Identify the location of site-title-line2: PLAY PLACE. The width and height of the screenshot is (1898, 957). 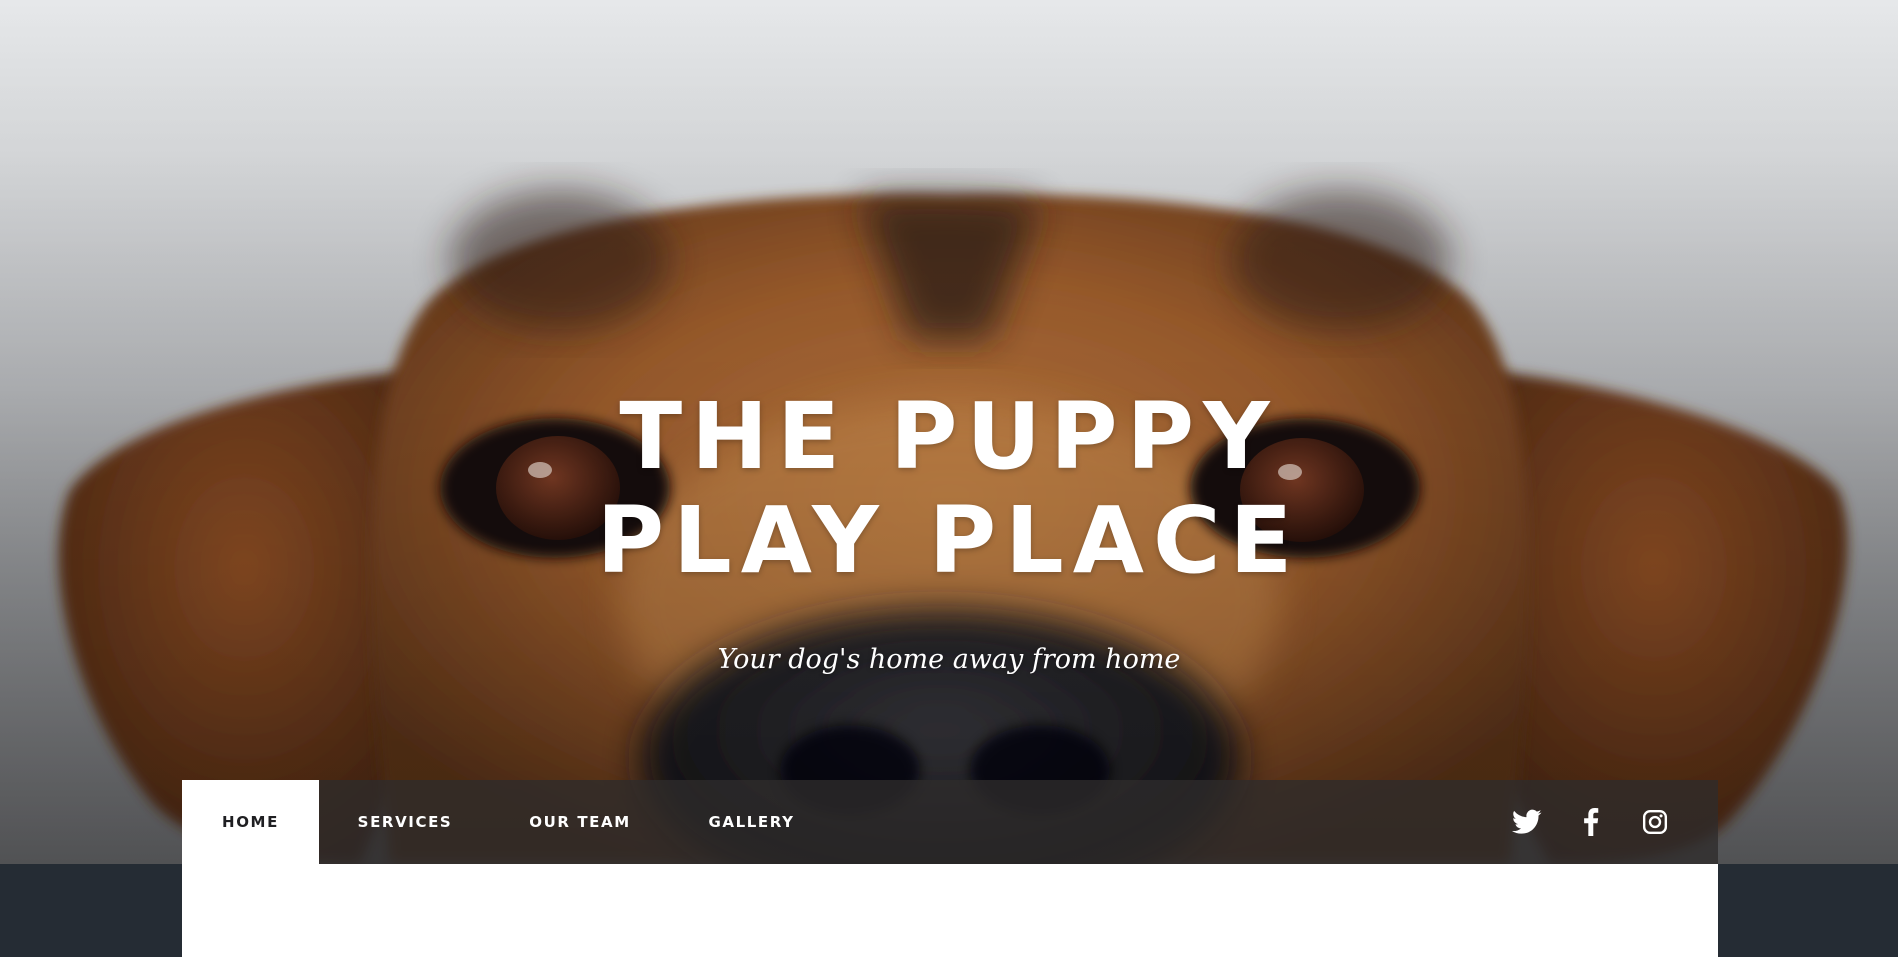
(949, 540).